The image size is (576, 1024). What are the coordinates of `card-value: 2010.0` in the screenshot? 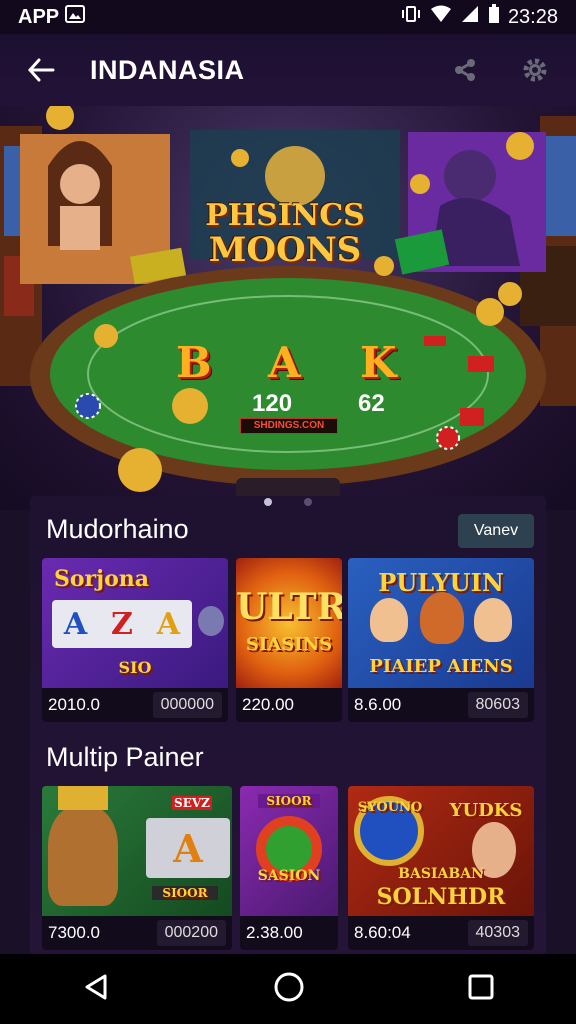 It's located at (74, 704).